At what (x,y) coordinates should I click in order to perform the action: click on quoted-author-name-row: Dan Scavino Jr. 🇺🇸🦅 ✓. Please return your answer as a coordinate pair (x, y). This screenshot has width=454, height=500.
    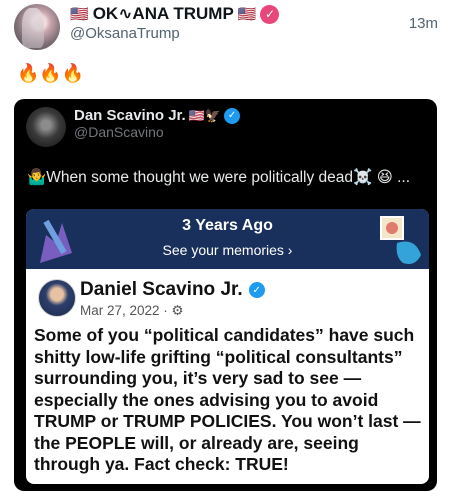
    Looking at the image, I should click on (157, 115).